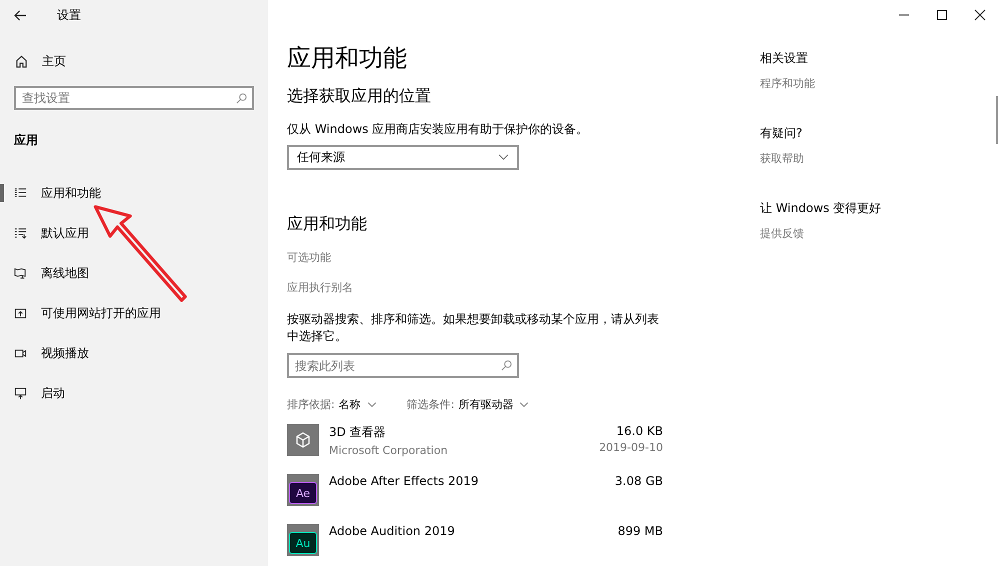 This screenshot has width=1000, height=566. Describe the element at coordinates (475, 443) in the screenshot. I see `app-row: 3D 查看器 Microsoft Corporation 16.0 KB 2019-09-10` at that location.